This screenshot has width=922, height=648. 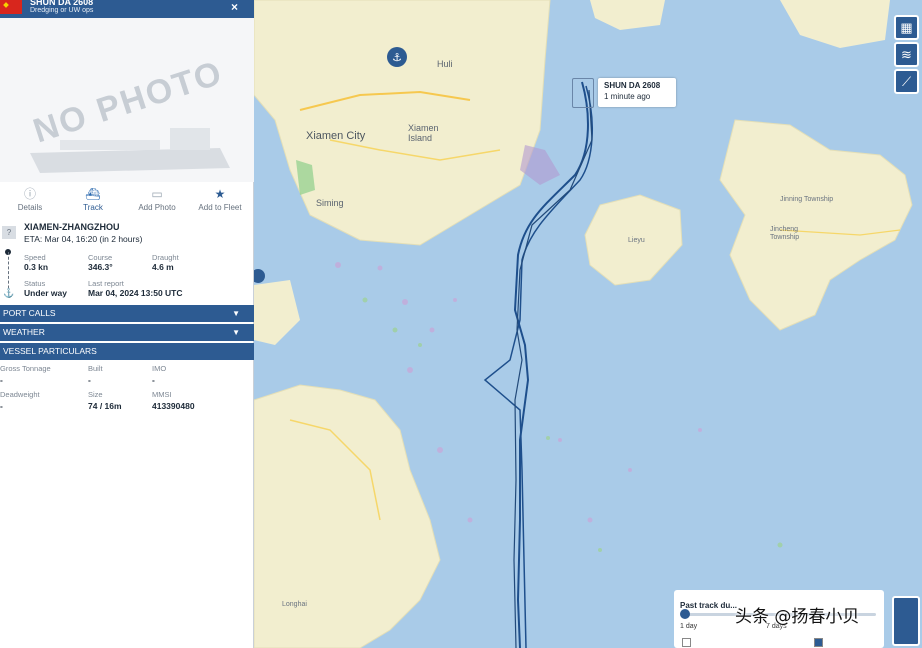 What do you see at coordinates (689, 626) in the screenshot?
I see `past-track-min-label: 1 day` at bounding box center [689, 626].